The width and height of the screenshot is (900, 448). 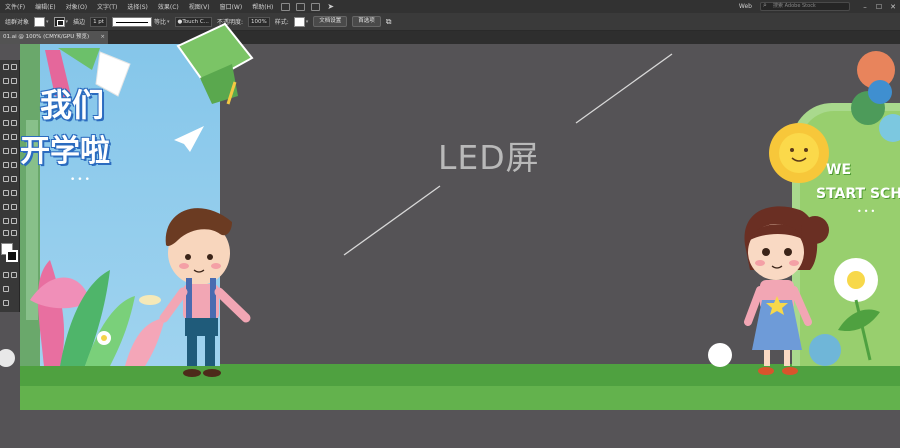 What do you see at coordinates (14, 165) in the screenshot?
I see `free-transform-tool-icon` at bounding box center [14, 165].